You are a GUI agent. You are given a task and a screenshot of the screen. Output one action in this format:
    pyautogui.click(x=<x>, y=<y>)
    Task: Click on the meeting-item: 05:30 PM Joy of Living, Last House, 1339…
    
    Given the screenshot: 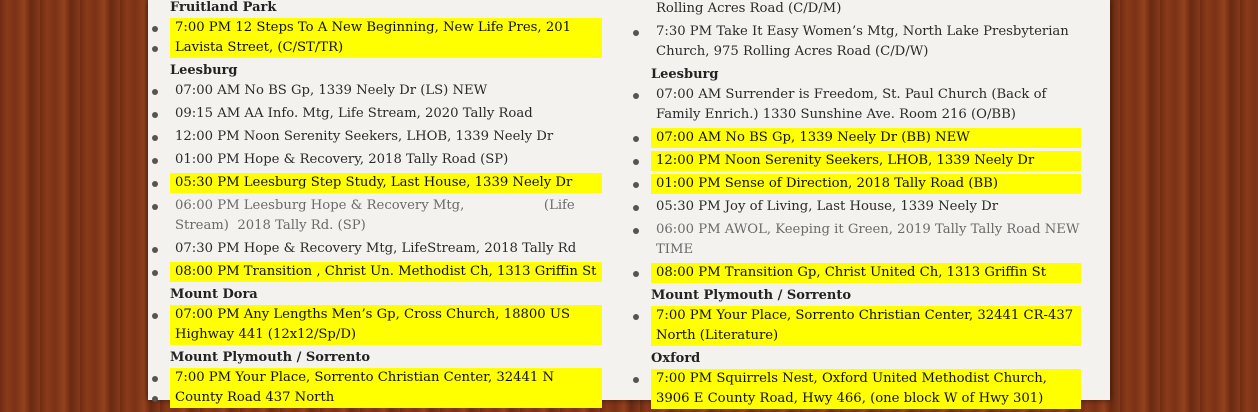 What is the action you would take?
    pyautogui.click(x=857, y=207)
    